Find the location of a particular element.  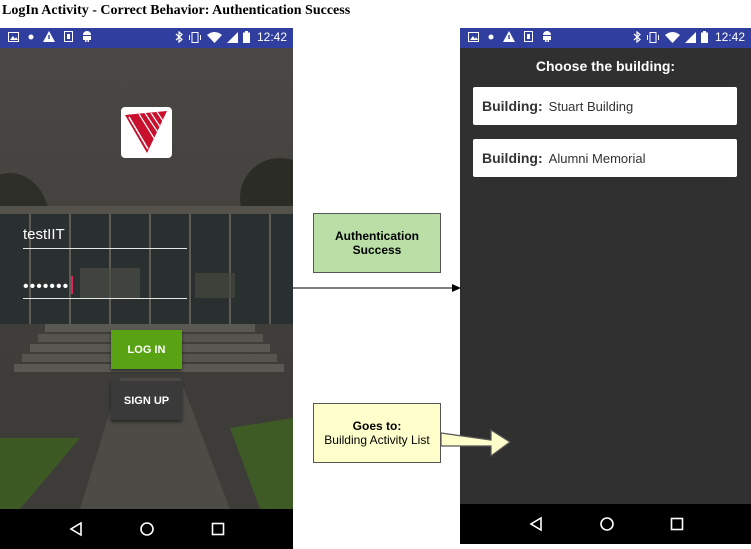

goes-note-line2: Building Activity List is located at coordinates (377, 440).